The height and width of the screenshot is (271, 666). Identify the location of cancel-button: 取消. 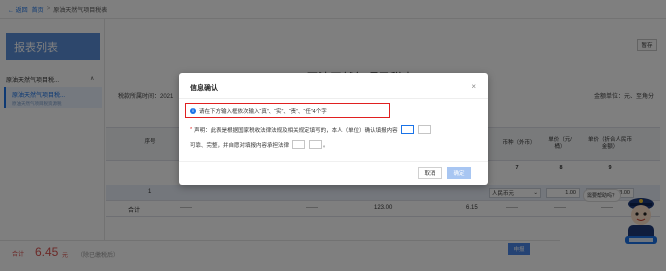
(430, 173).